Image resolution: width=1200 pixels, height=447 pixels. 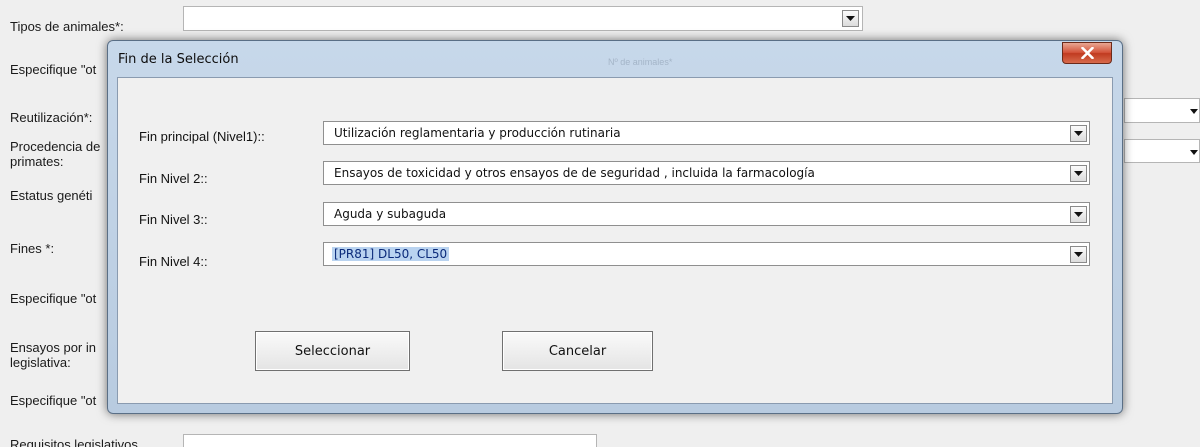 I want to click on reutilizacion-select, so click(x=1162, y=110).